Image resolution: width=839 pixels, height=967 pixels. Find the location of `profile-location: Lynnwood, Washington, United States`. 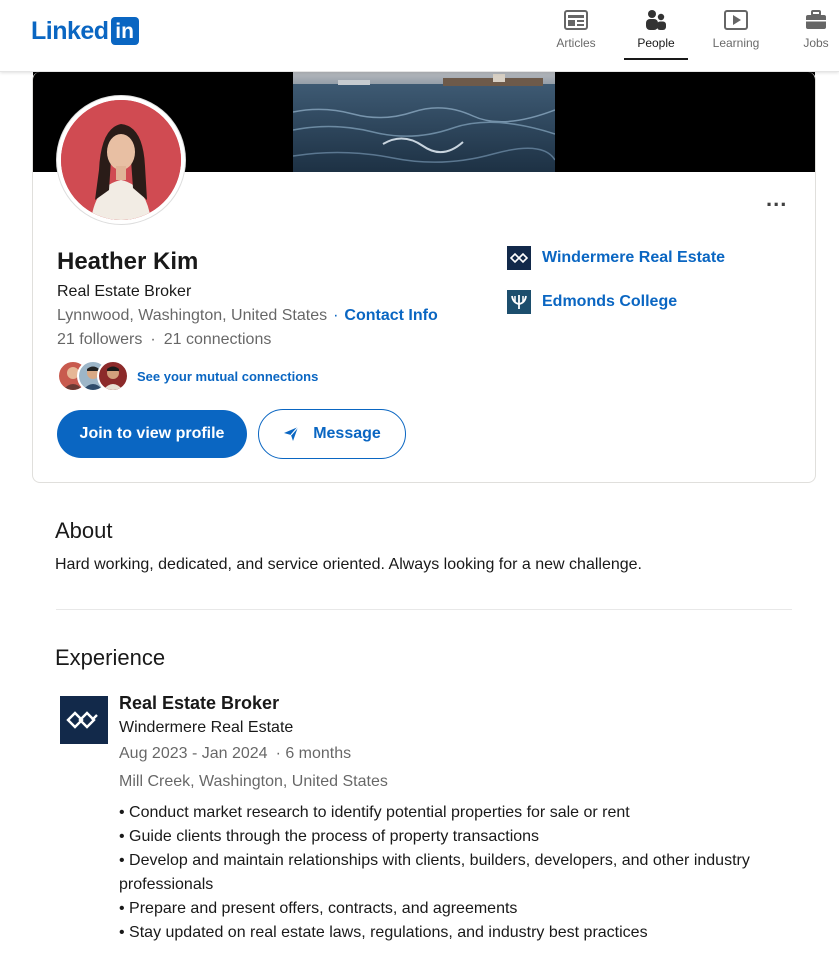

profile-location: Lynnwood, Washington, United States is located at coordinates (192, 315).